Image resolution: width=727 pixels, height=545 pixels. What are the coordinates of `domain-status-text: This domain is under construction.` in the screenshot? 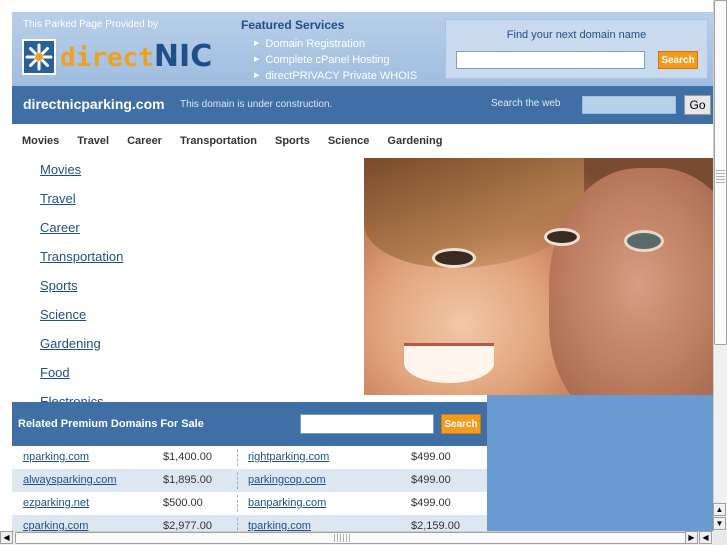 It's located at (256, 104).